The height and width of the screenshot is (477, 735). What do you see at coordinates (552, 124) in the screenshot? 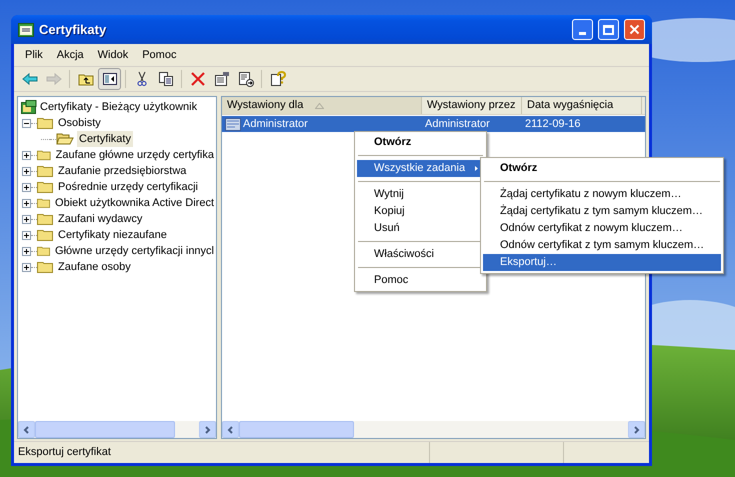
I see `table-cell-text: 2112-09-16` at bounding box center [552, 124].